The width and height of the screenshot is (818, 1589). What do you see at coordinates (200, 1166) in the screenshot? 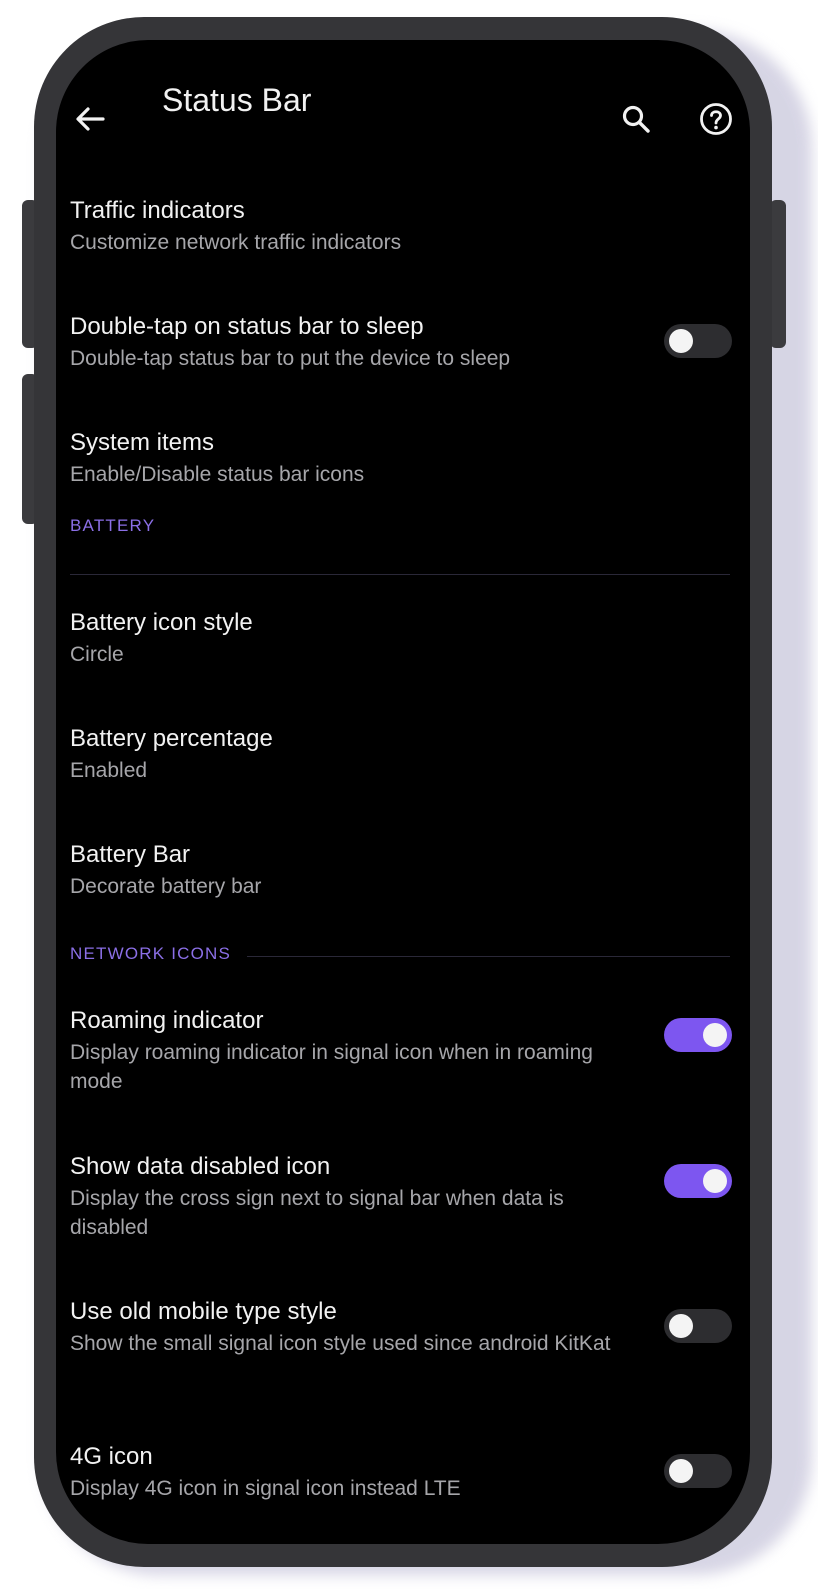
I see `pref-title: Show data disabled icon` at bounding box center [200, 1166].